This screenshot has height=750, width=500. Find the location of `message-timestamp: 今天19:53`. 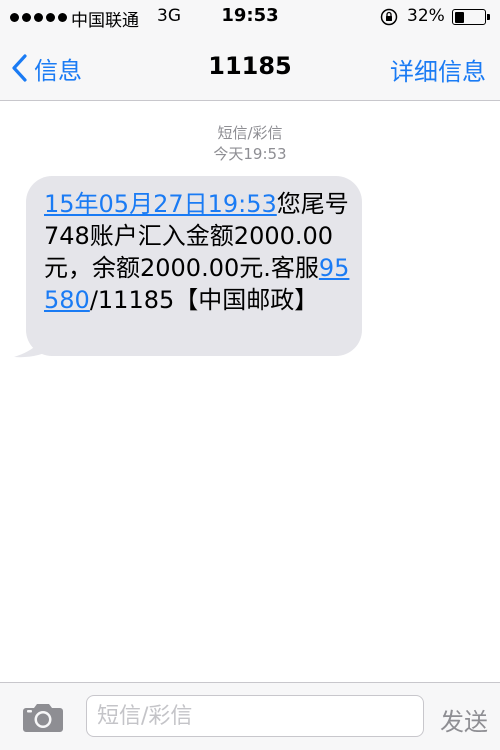

message-timestamp: 今天19:53 is located at coordinates (250, 154).